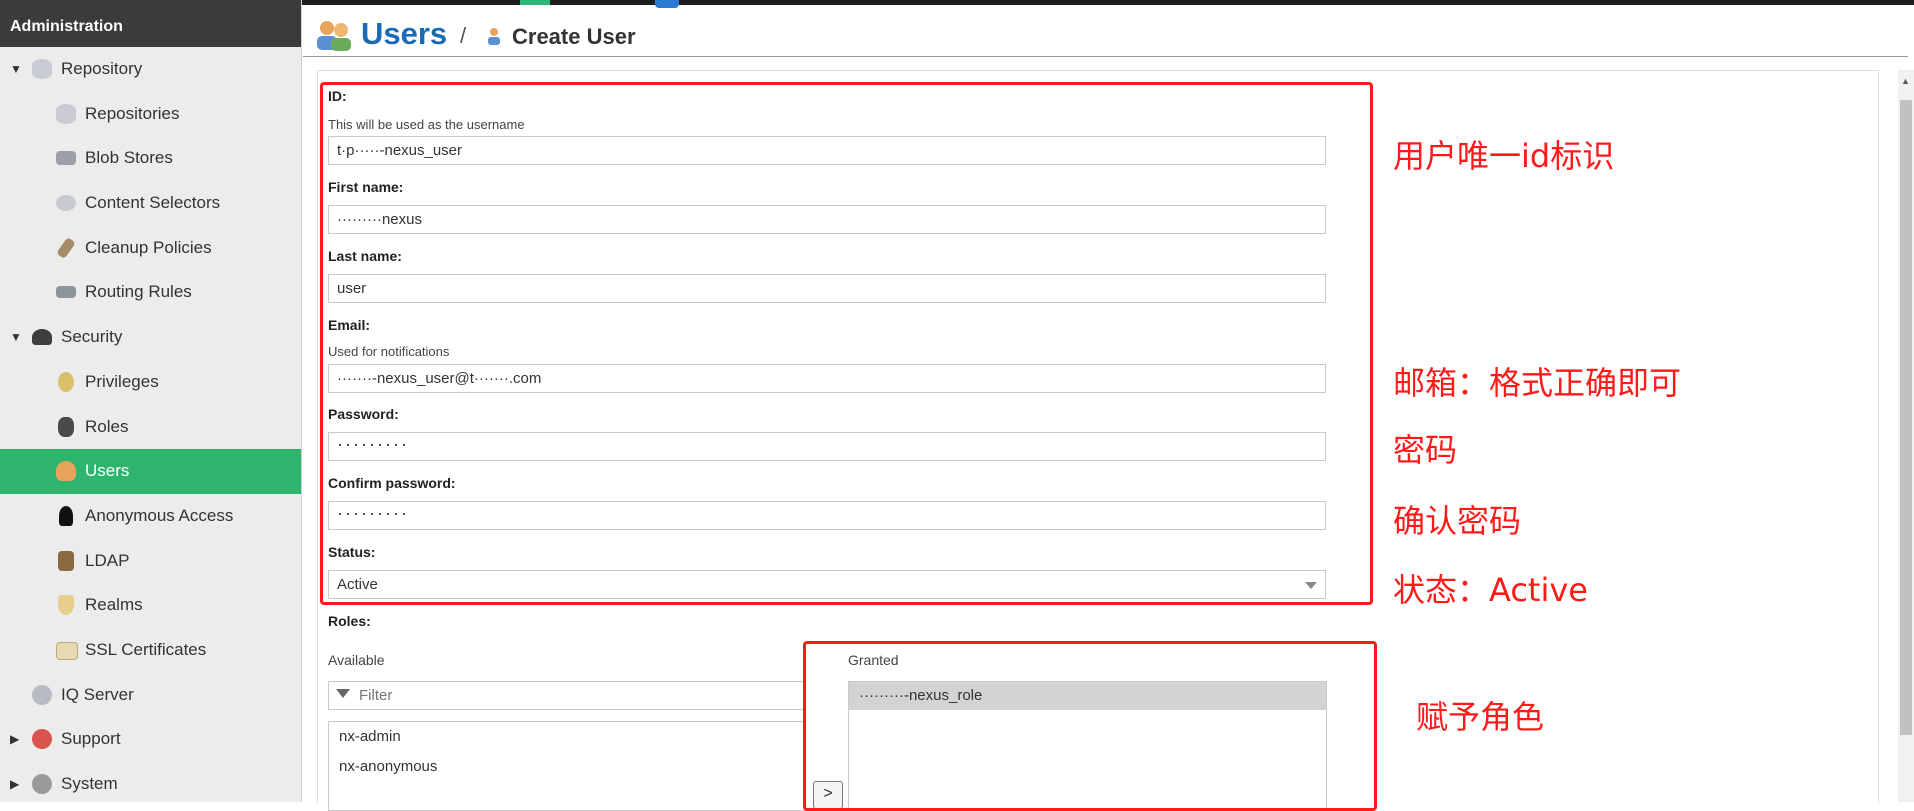 This screenshot has height=811, width=1914. What do you see at coordinates (150, 23) in the screenshot?
I see `sidebar-header: Administration` at bounding box center [150, 23].